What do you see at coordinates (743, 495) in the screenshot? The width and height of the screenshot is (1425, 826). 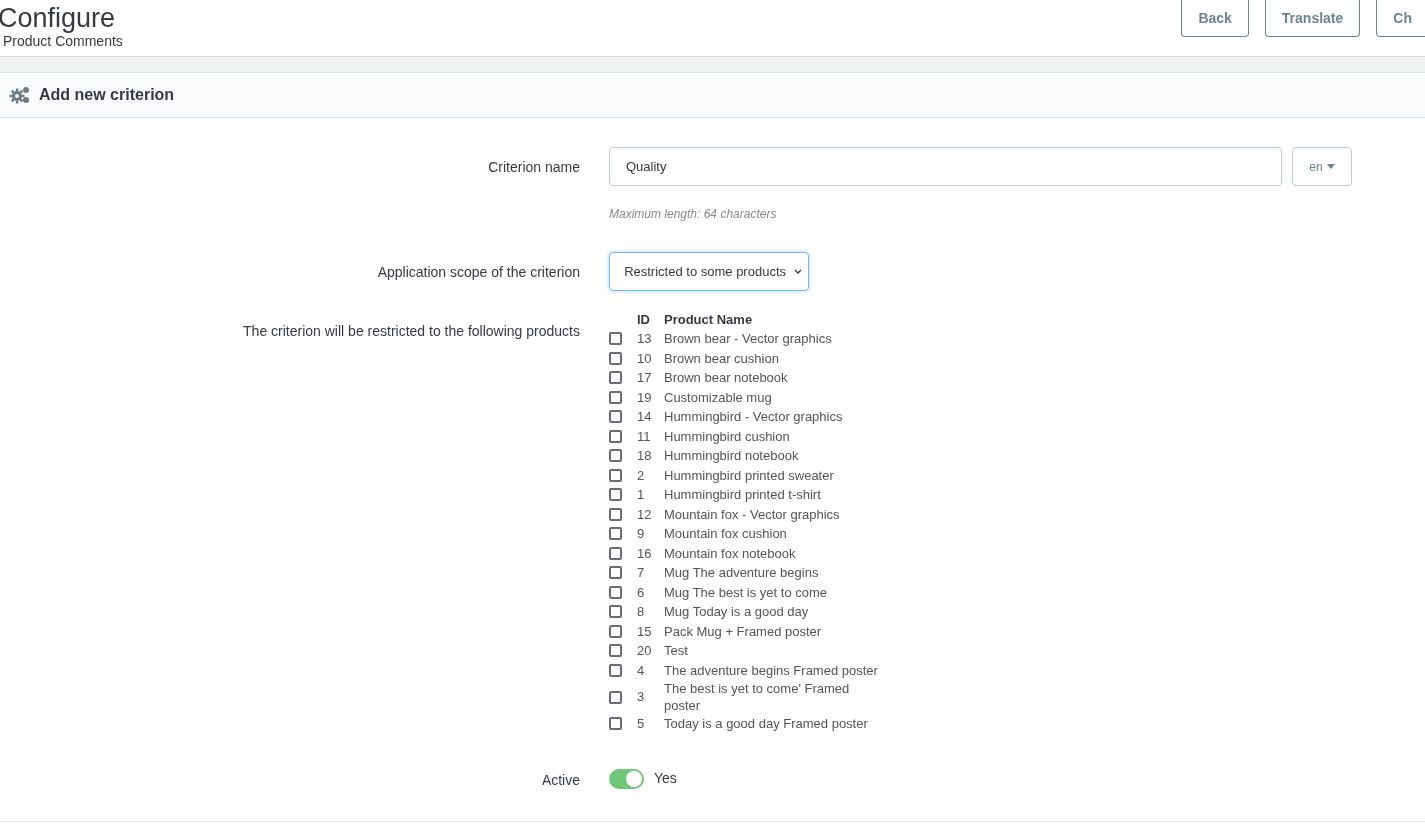 I see `product-name: Hummingbird printed t-shirt` at bounding box center [743, 495].